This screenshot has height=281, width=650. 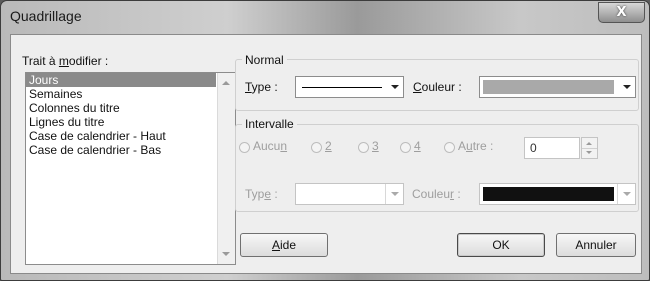 What do you see at coordinates (589, 152) in the screenshot?
I see `spin-down-icon` at bounding box center [589, 152].